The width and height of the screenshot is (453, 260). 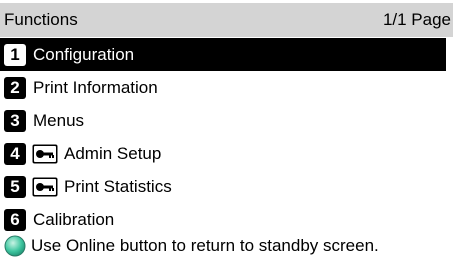 I want to click on online-button-icon, so click(x=15, y=246).